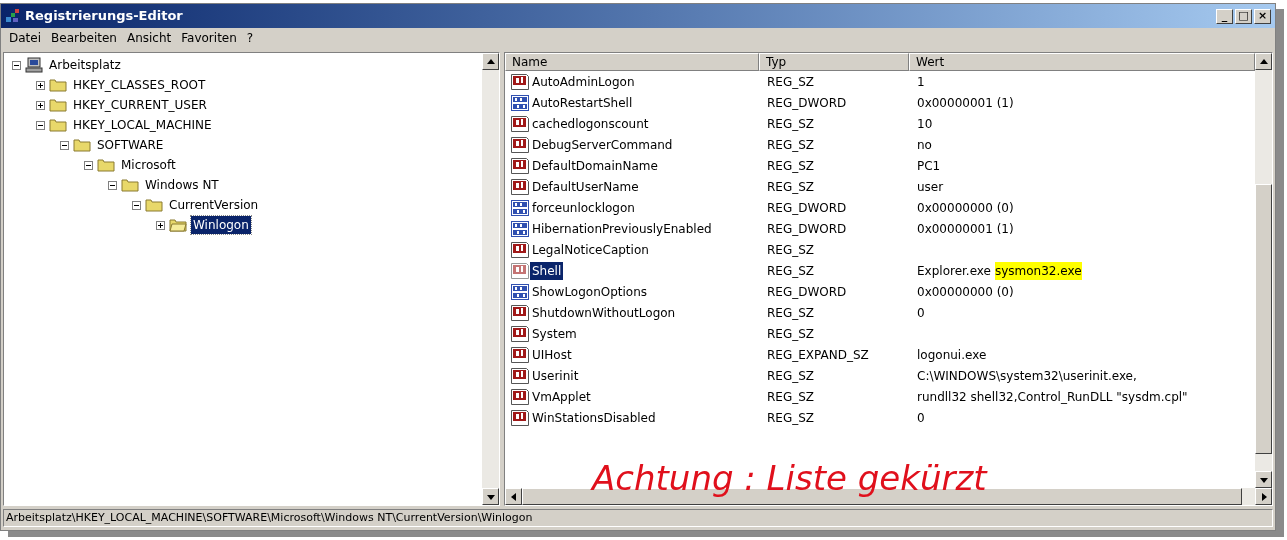 This screenshot has width=1287, height=540. I want to click on value-data: 10, so click(925, 124).